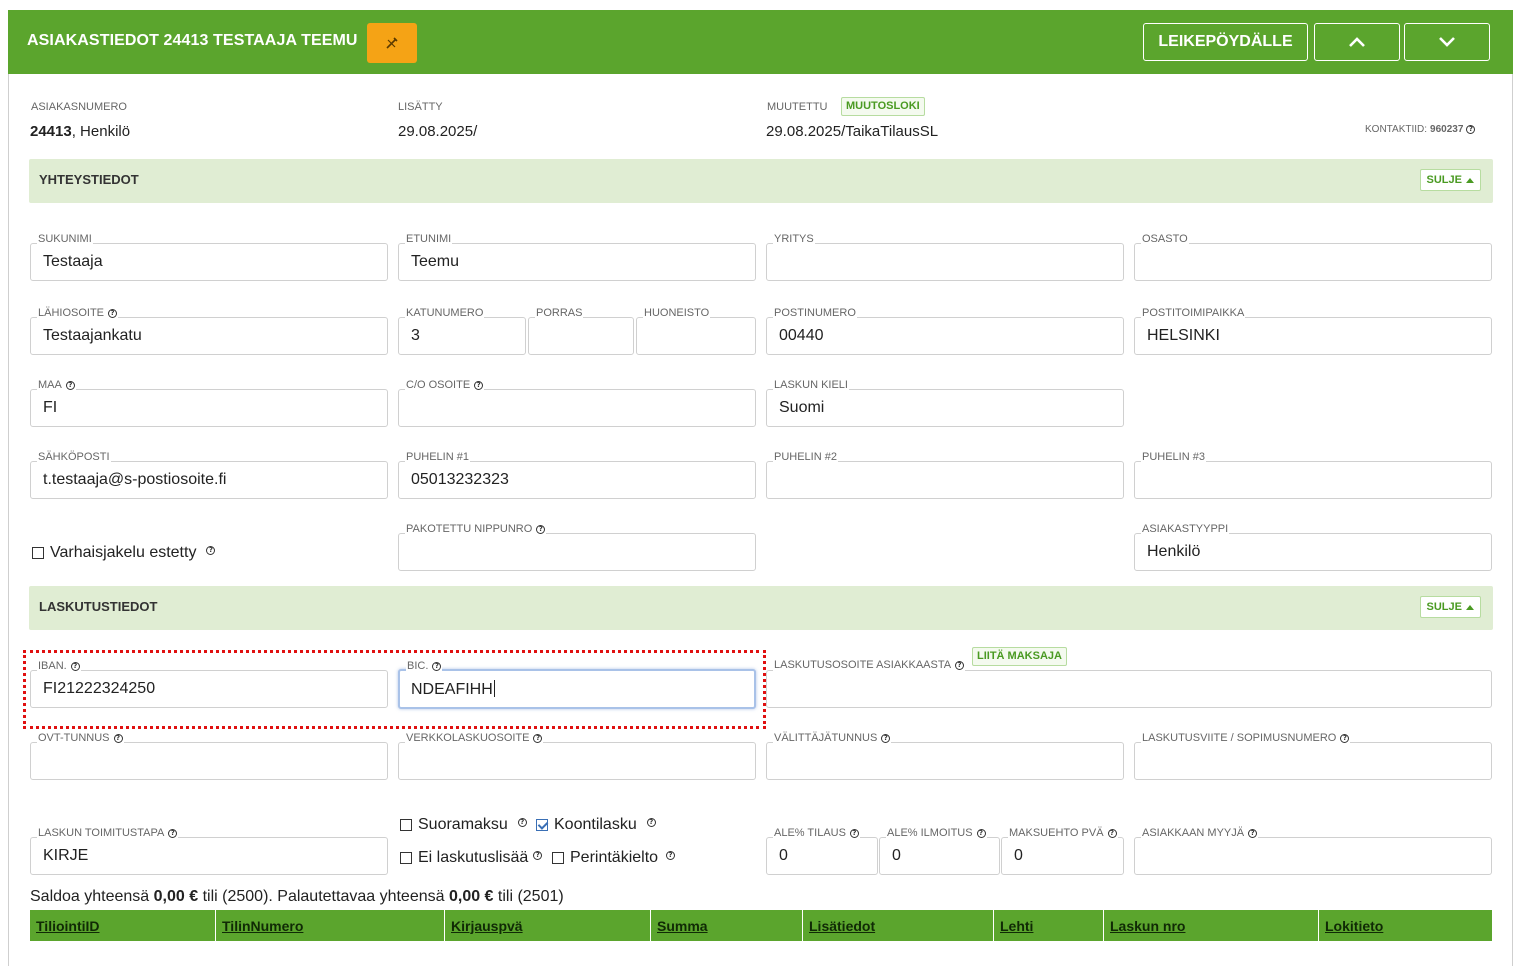  I want to click on no-billing-fee-checkbox: Ei laskutuslisää ?, so click(471, 858).